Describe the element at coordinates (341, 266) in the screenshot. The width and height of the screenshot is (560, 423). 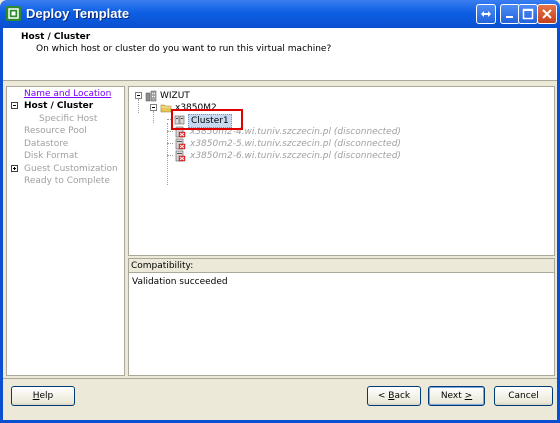
I see `compatibility-heading: Compatibility:` at that location.